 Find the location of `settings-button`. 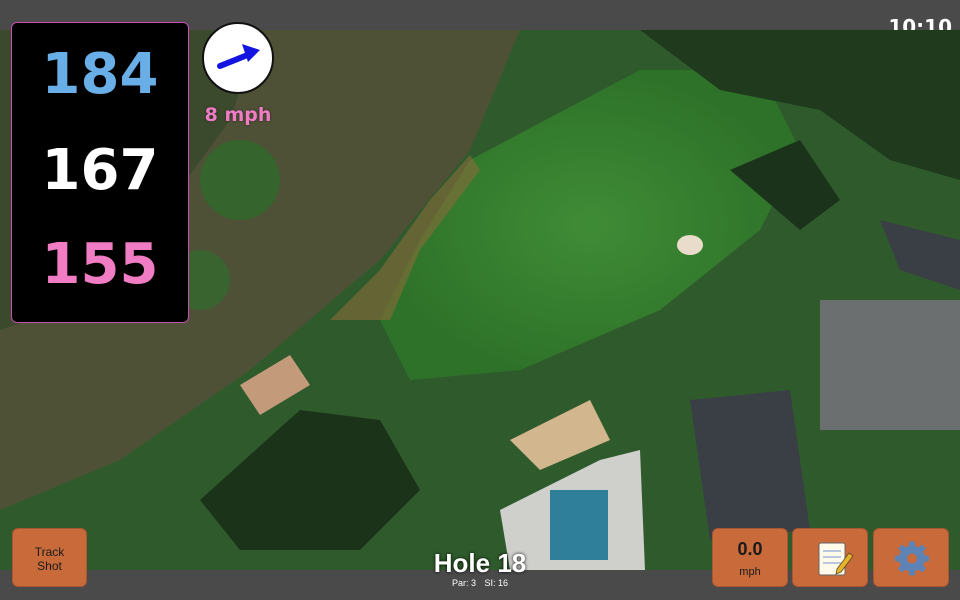

settings-button is located at coordinates (911, 557).